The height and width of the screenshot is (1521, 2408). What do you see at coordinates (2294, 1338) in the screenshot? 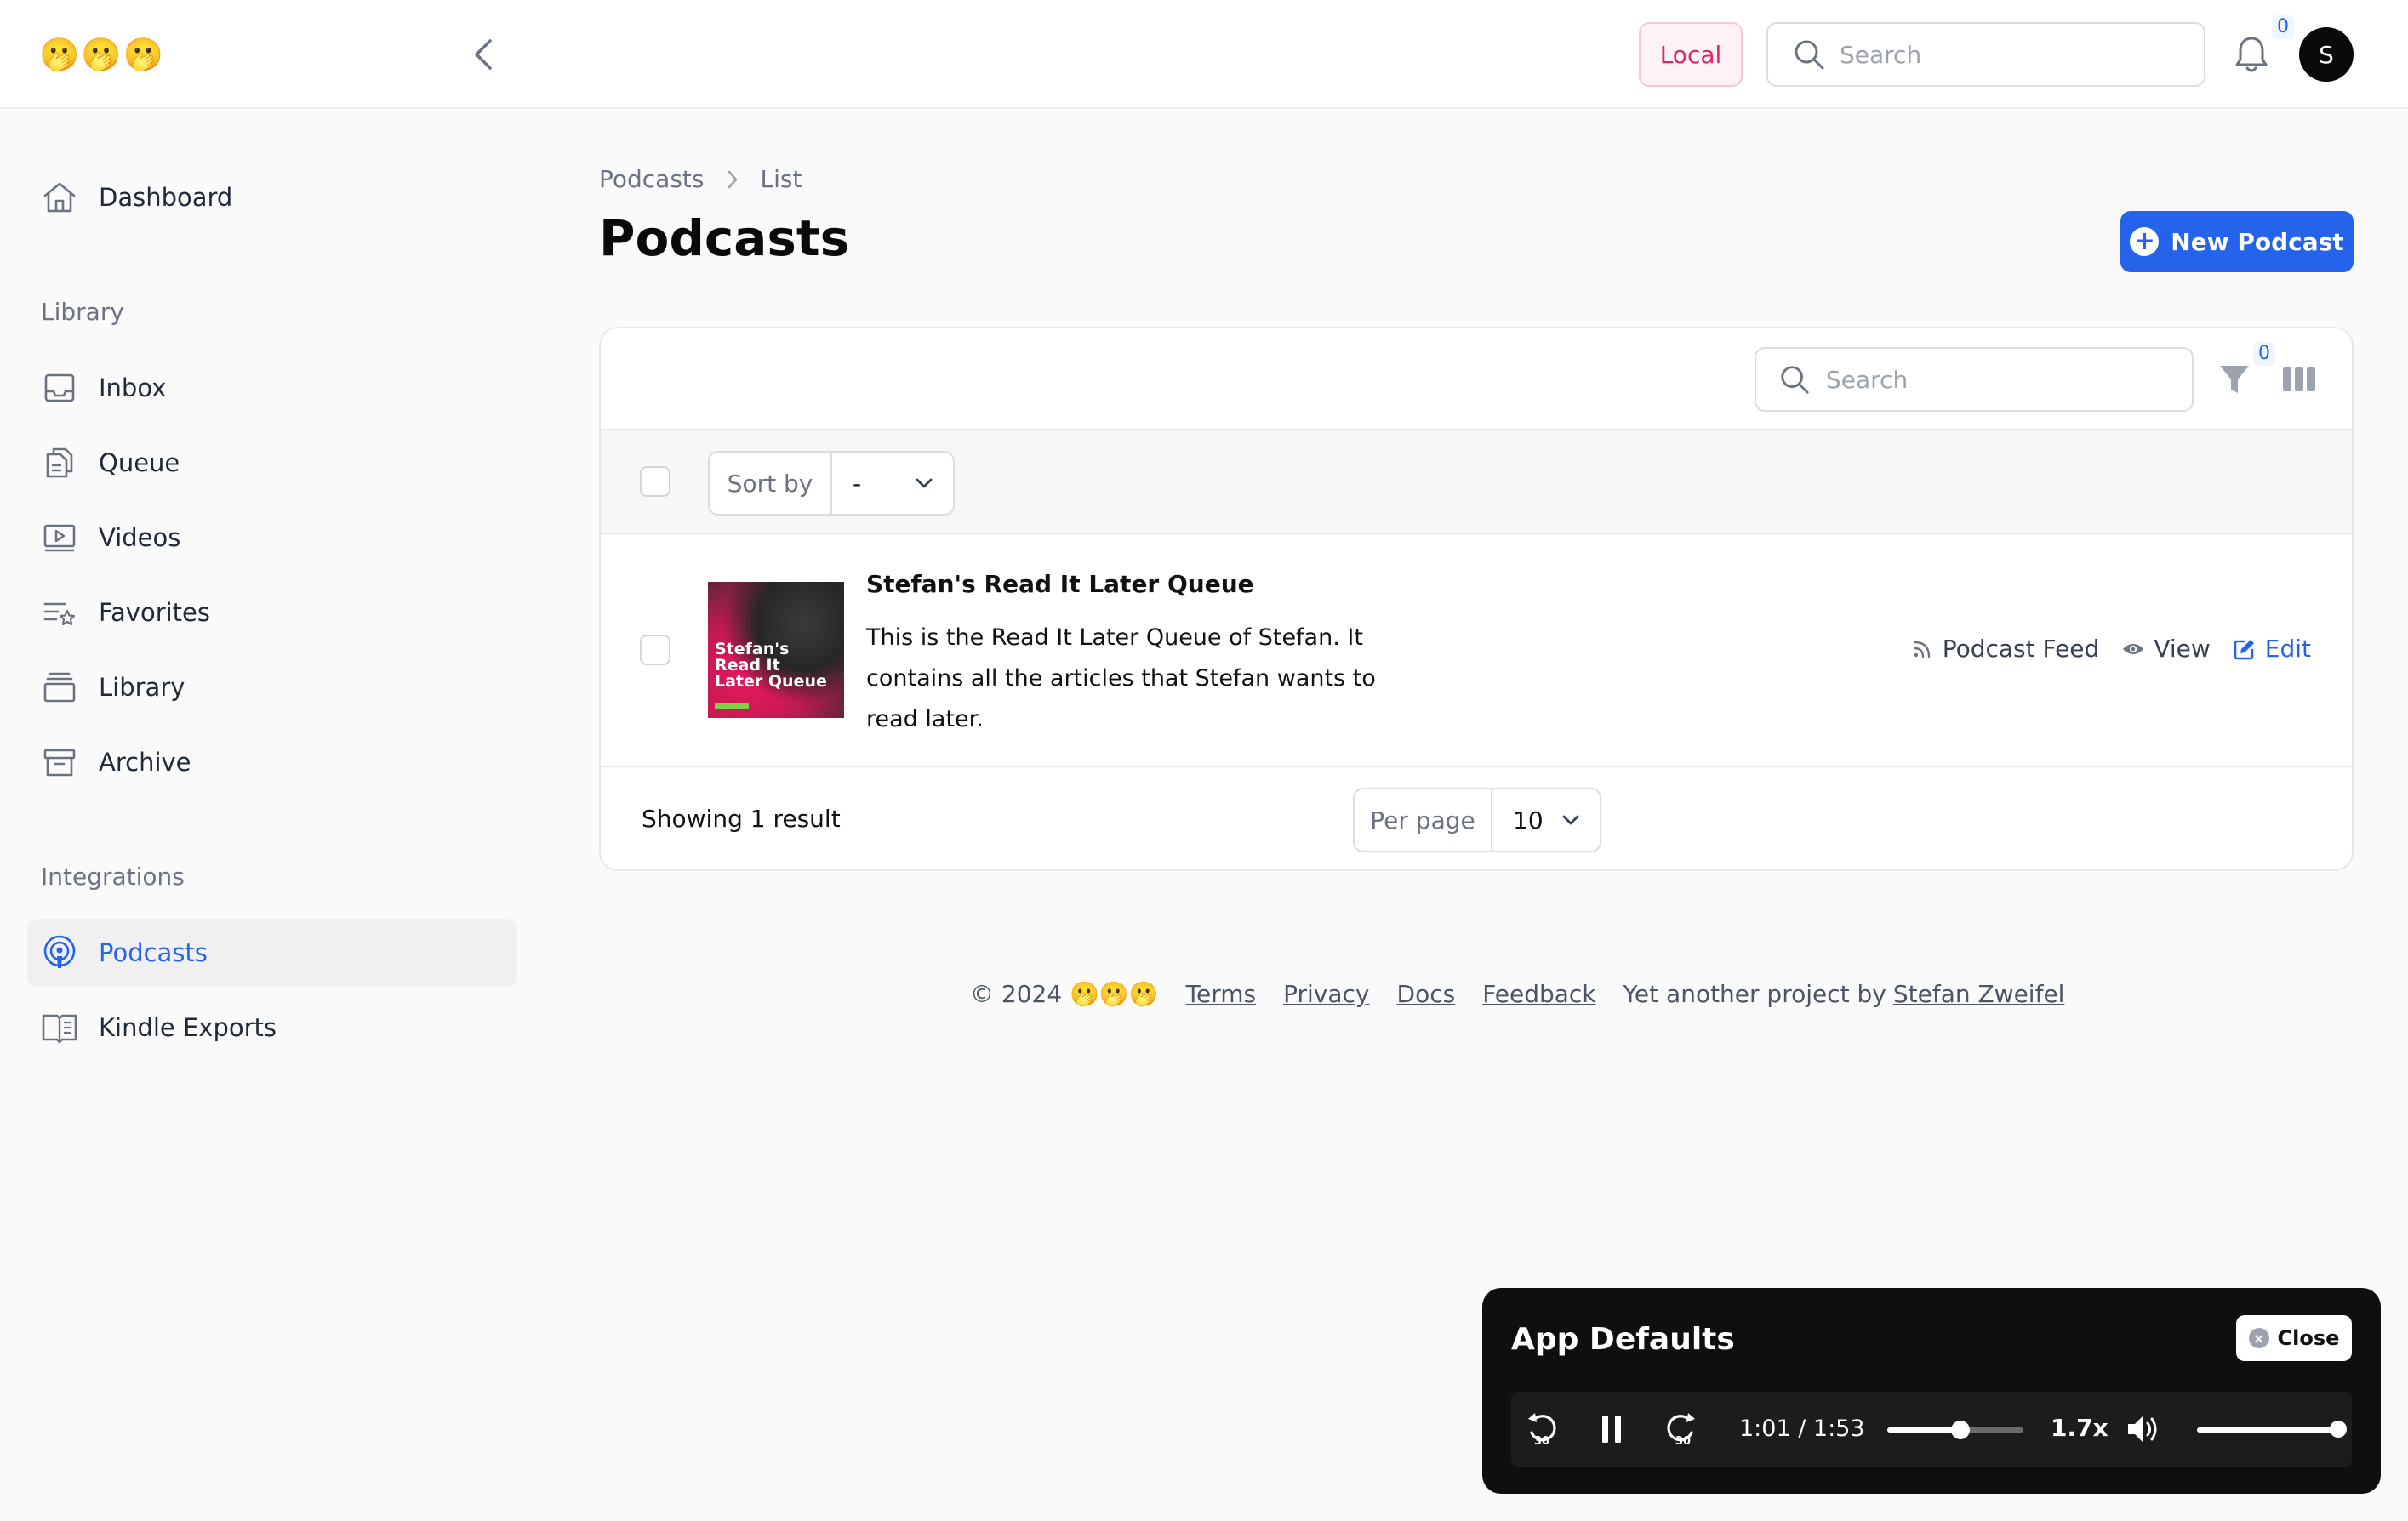
I see `close-player-button: × Close` at bounding box center [2294, 1338].